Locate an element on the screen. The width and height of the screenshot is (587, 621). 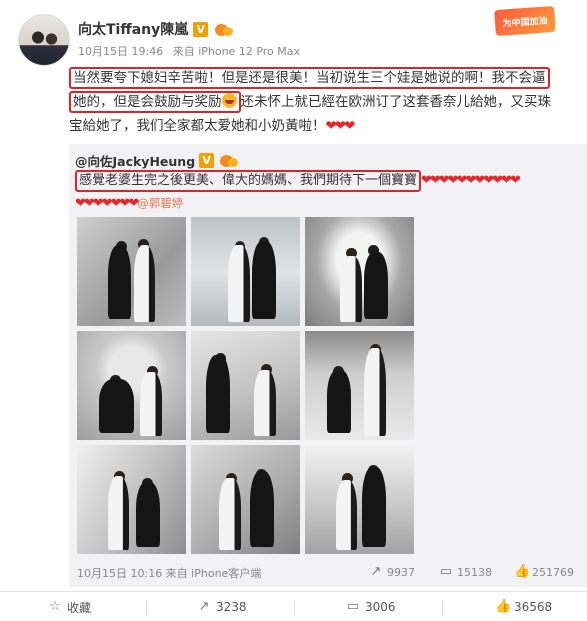
repost-forward-count: ↗ 9937 is located at coordinates (392, 572).